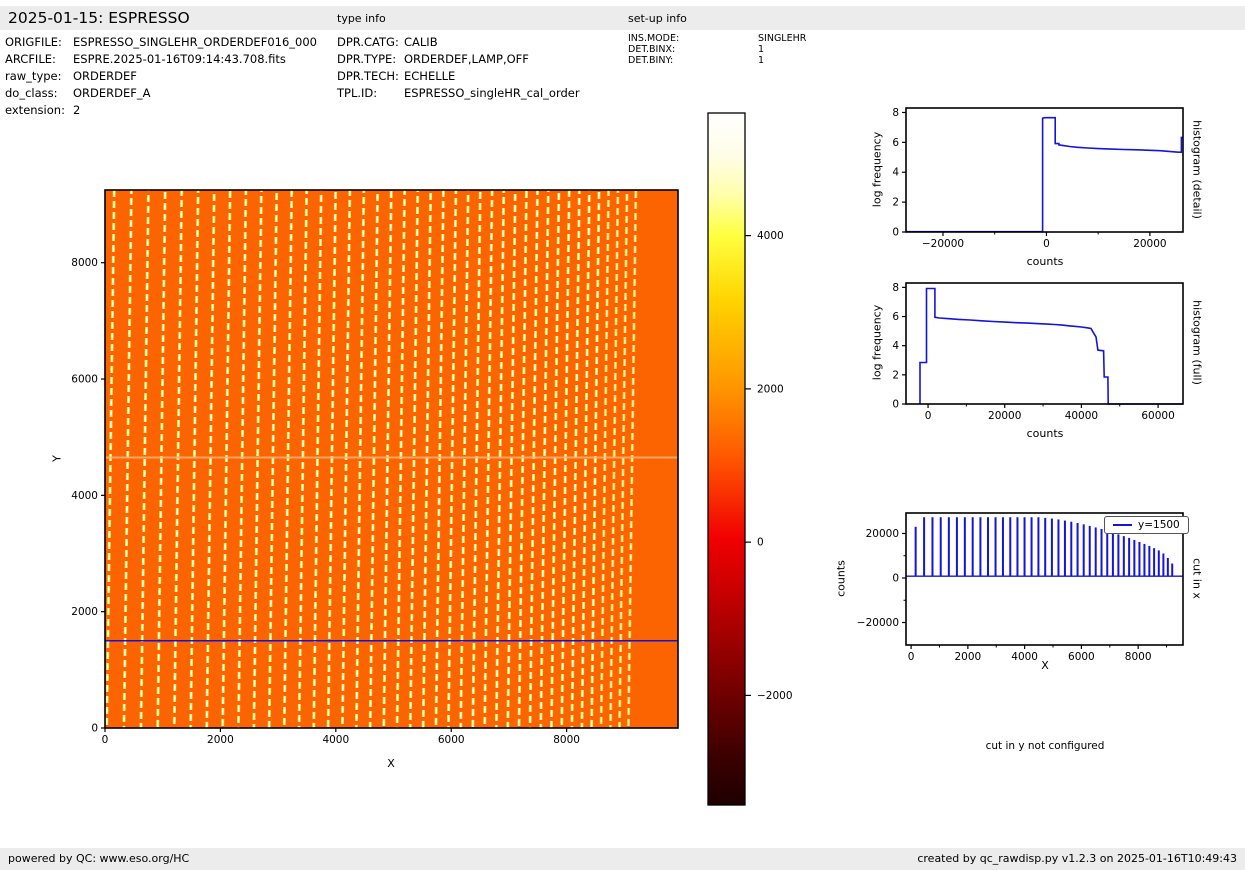 The height and width of the screenshot is (870, 1245). Describe the element at coordinates (841, 578) in the screenshot. I see `cut-in-x-yaxis-label: counts` at that location.